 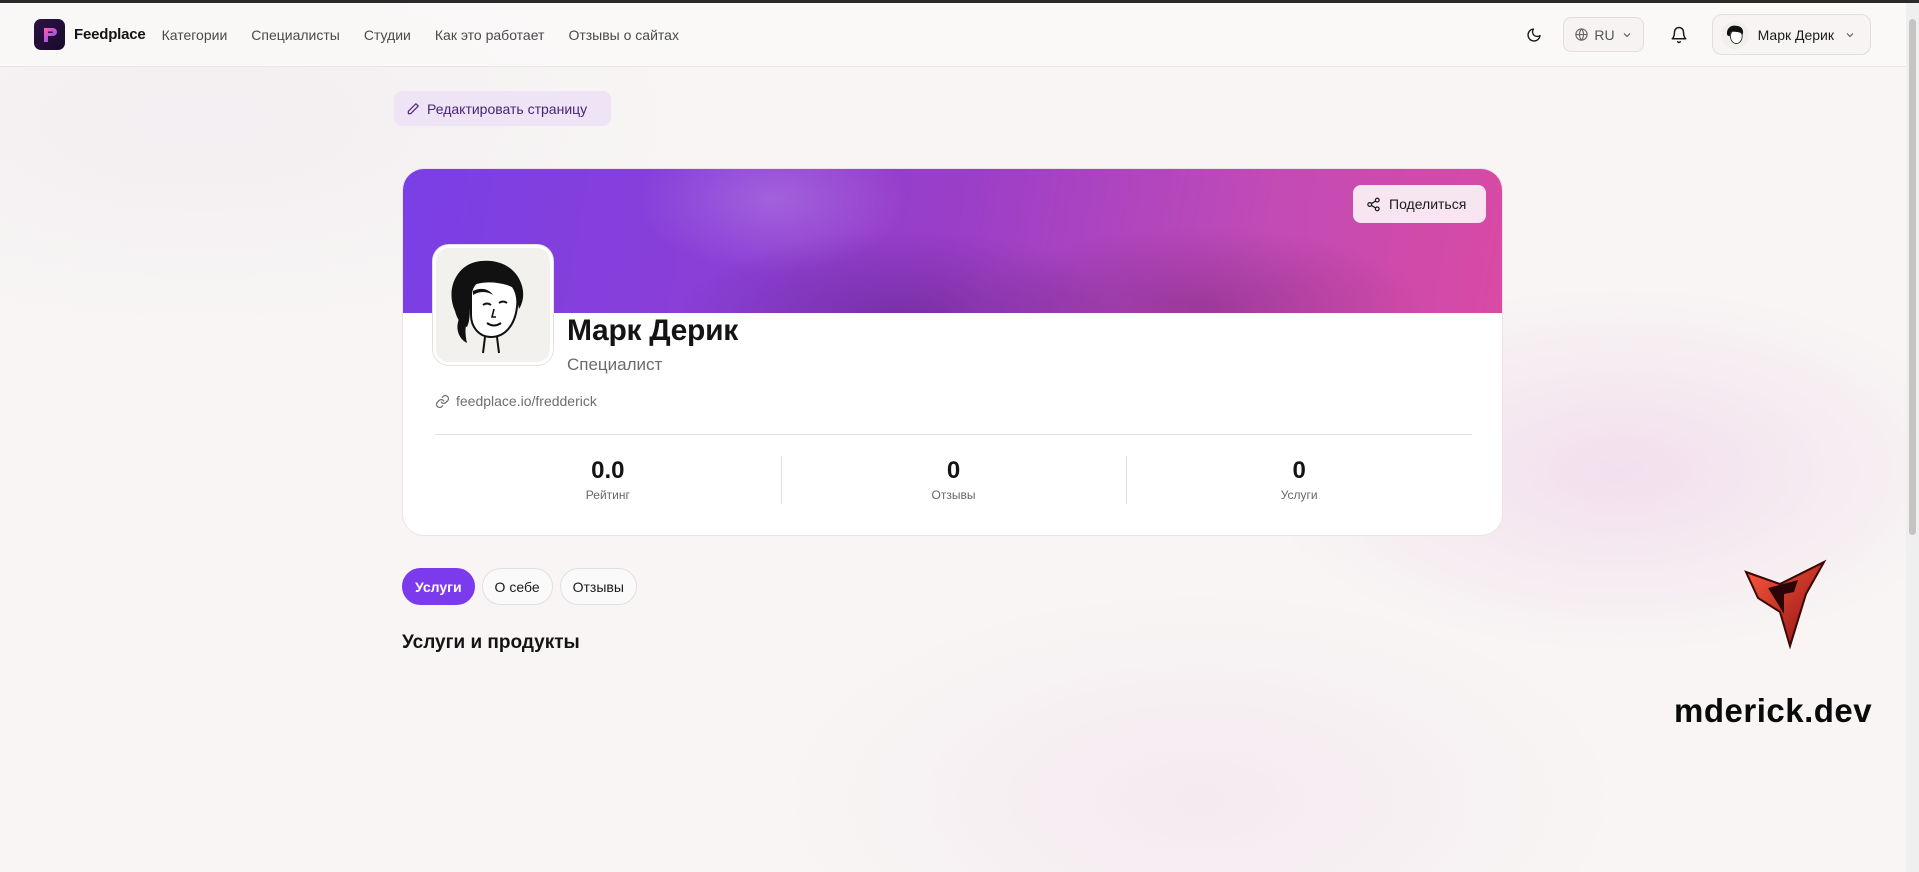 I want to click on language-select: RU, so click(x=1603, y=34).